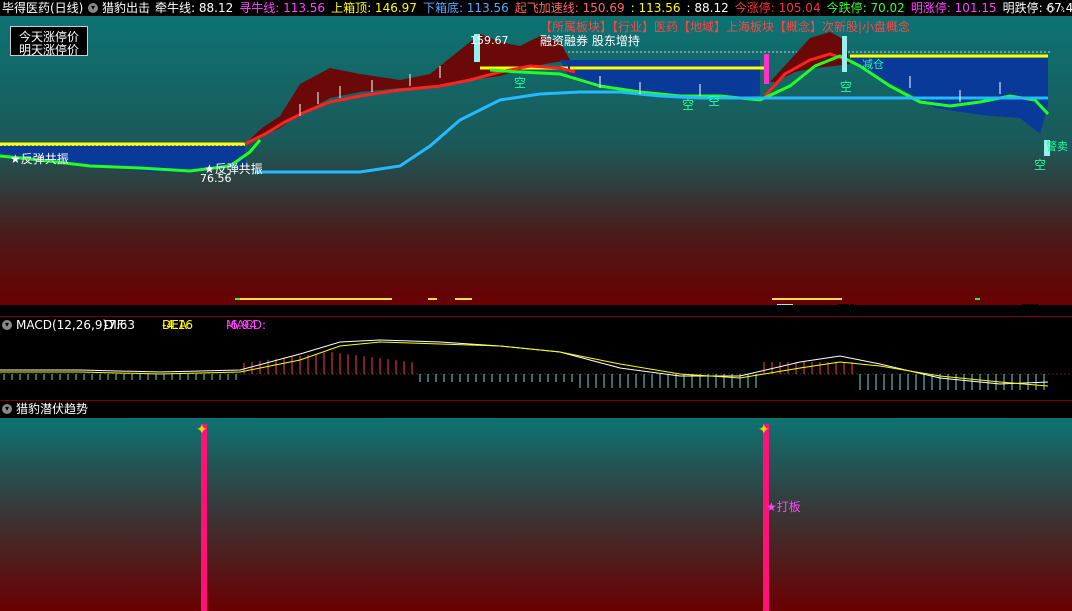 The height and width of the screenshot is (611, 1072). I want to click on macd-title: MACD(12,26,9), so click(62, 325).